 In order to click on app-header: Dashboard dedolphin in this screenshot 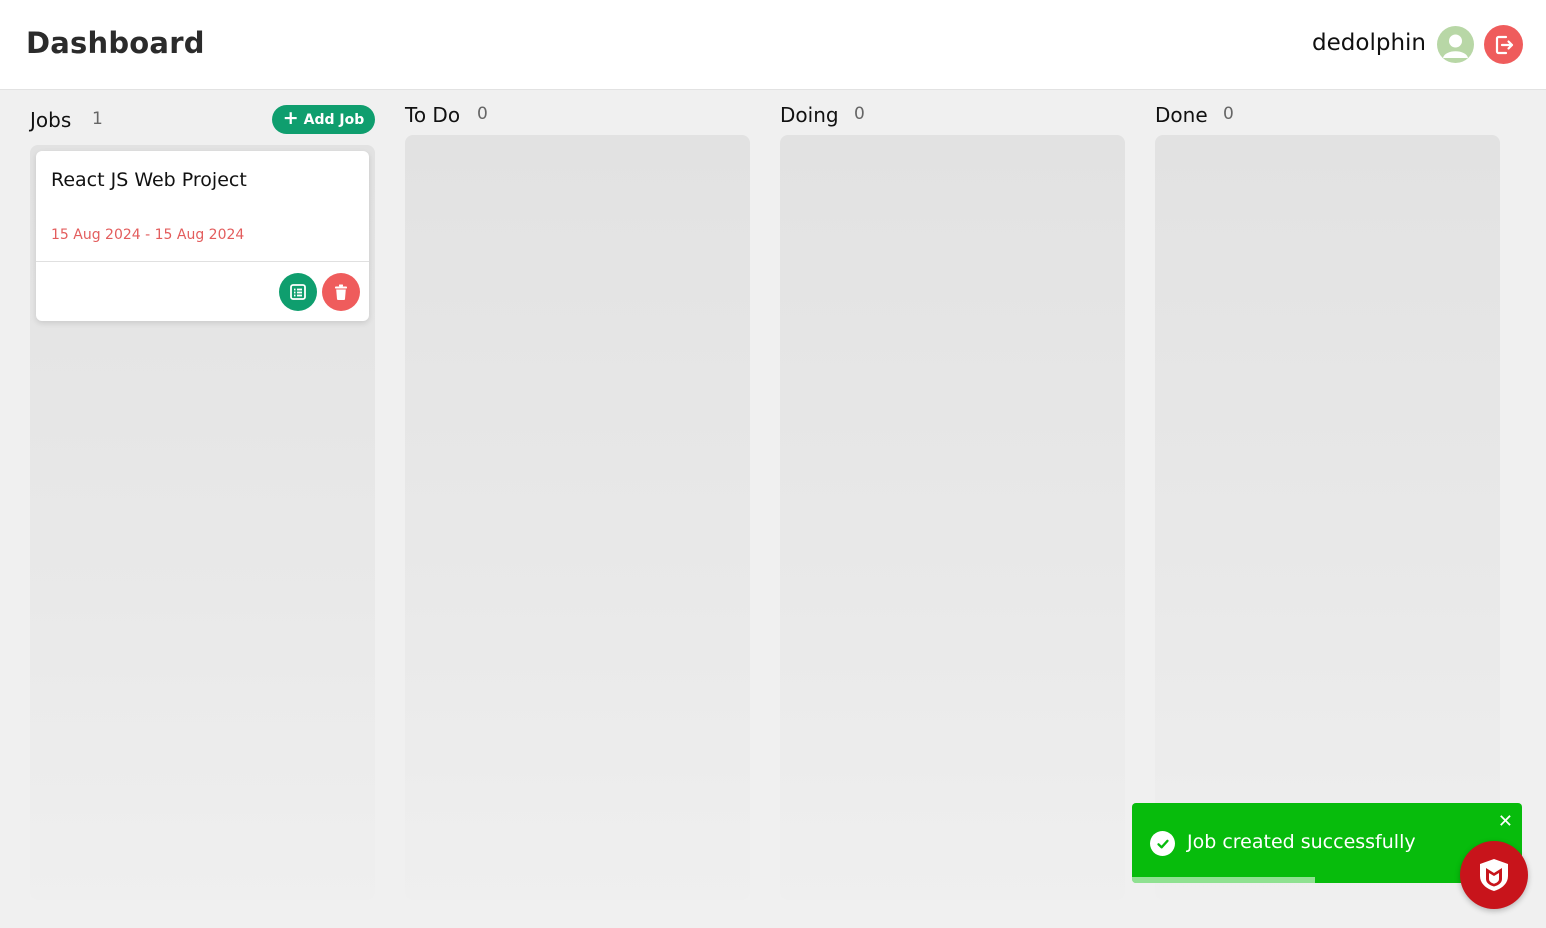, I will do `click(773, 45)`.